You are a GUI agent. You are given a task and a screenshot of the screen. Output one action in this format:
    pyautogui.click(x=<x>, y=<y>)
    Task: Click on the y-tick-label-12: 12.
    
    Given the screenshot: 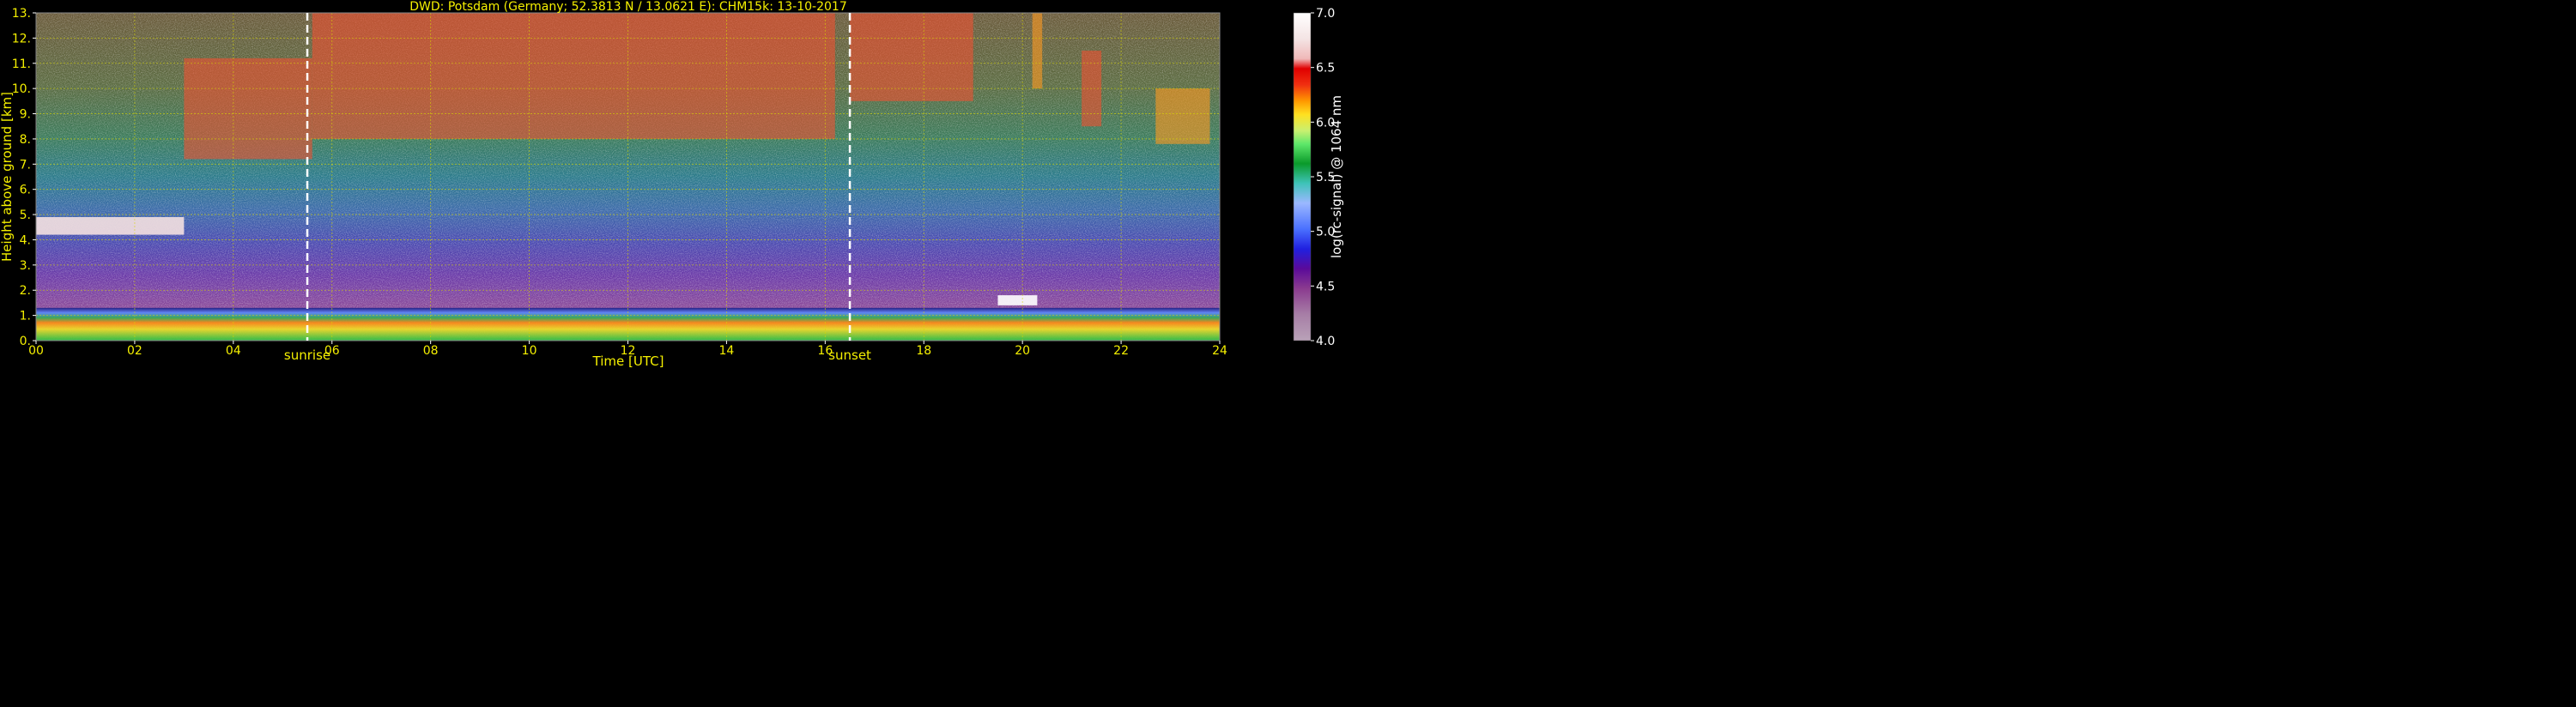 What is the action you would take?
    pyautogui.click(x=21, y=38)
    